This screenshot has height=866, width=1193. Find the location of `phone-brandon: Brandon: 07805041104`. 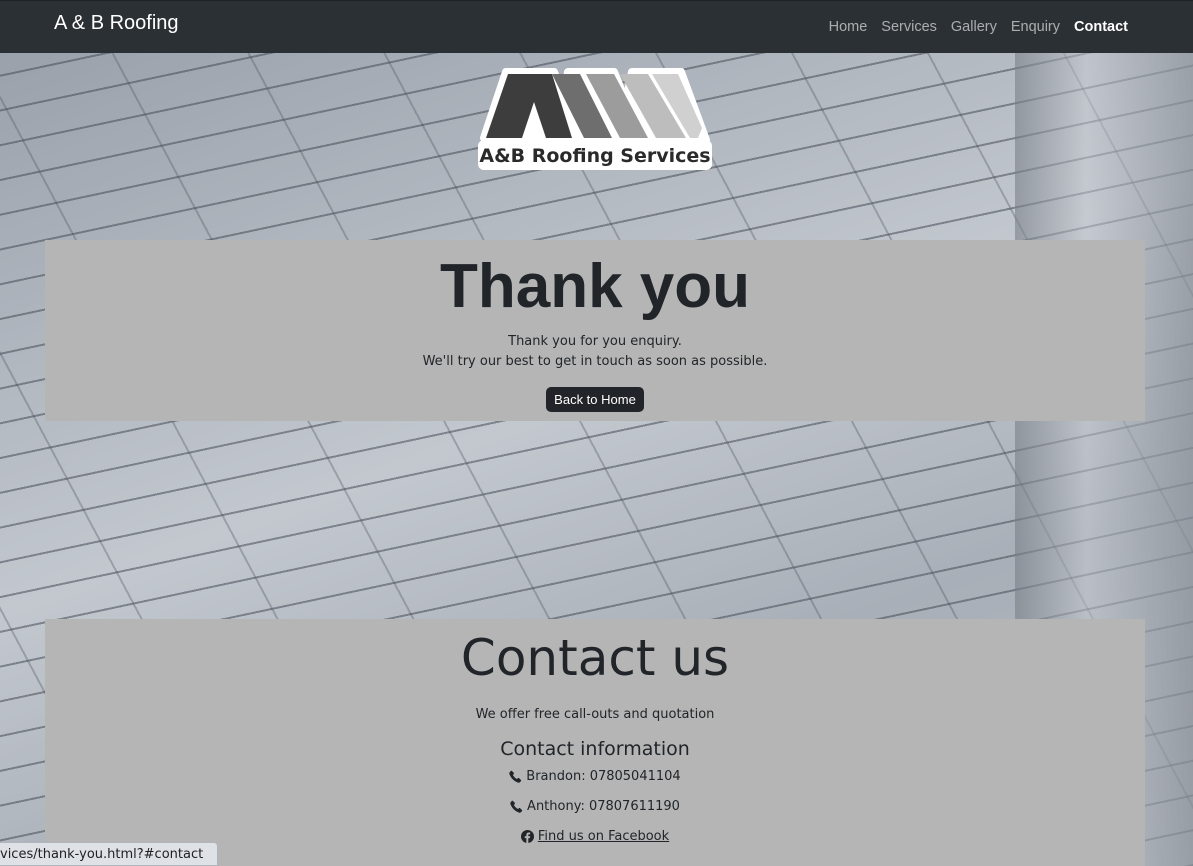

phone-brandon: Brandon: 07805041104 is located at coordinates (595, 776).